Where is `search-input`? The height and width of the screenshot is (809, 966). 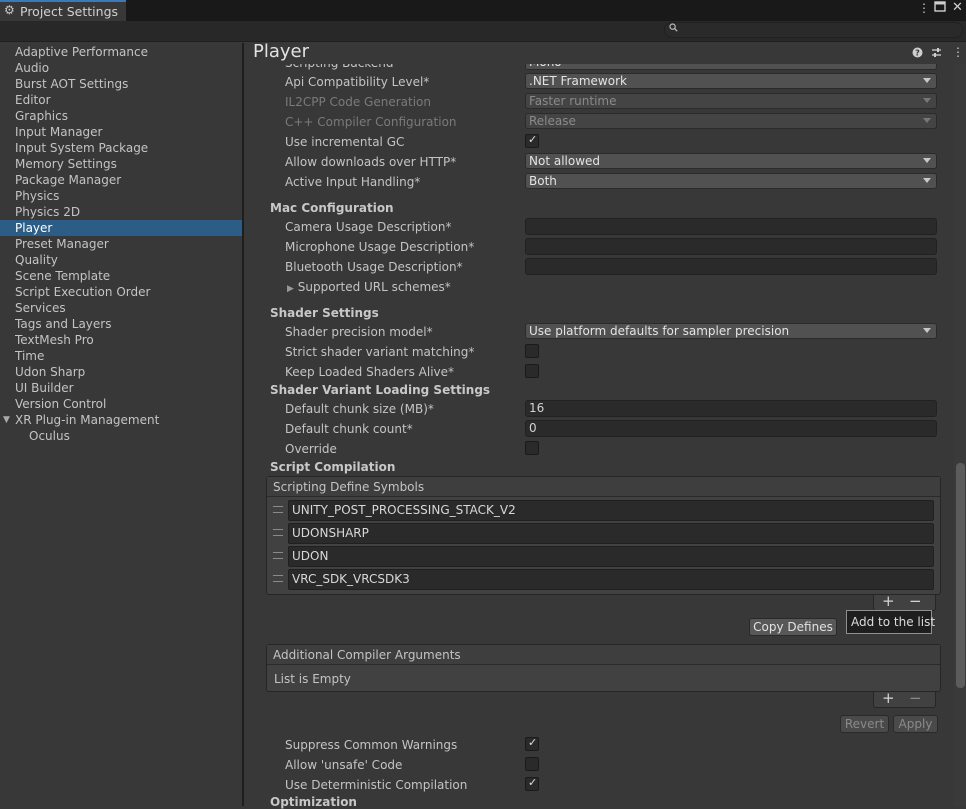 search-input is located at coordinates (813, 30).